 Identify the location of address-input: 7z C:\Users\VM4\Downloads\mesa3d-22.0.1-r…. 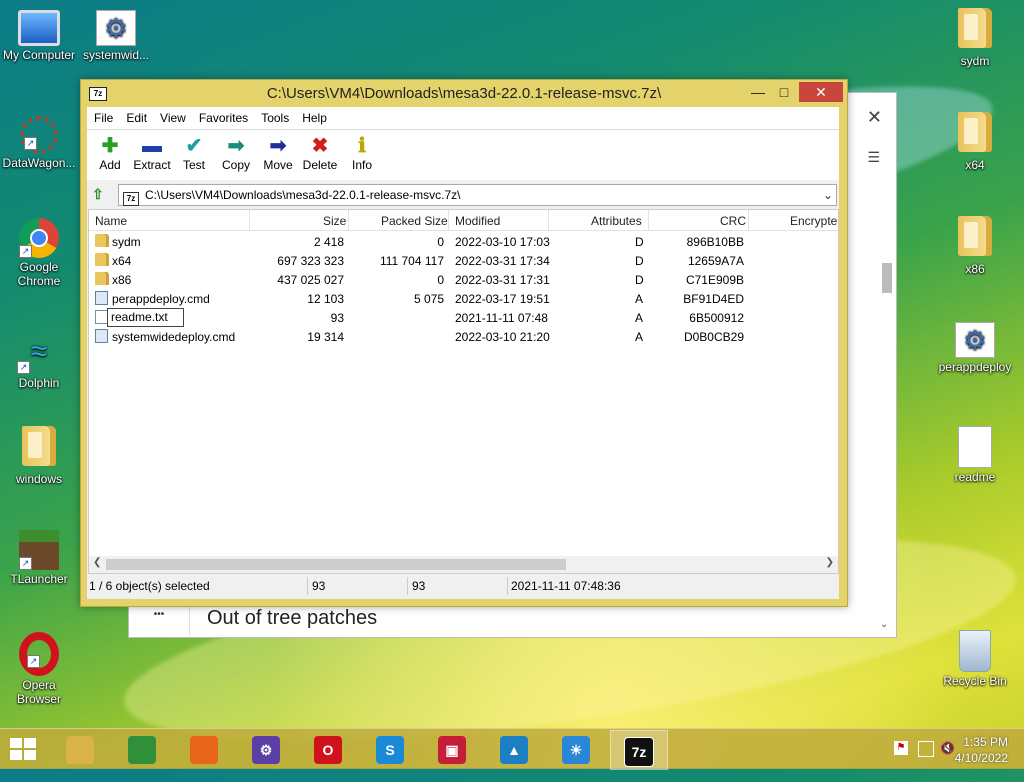
(477, 195).